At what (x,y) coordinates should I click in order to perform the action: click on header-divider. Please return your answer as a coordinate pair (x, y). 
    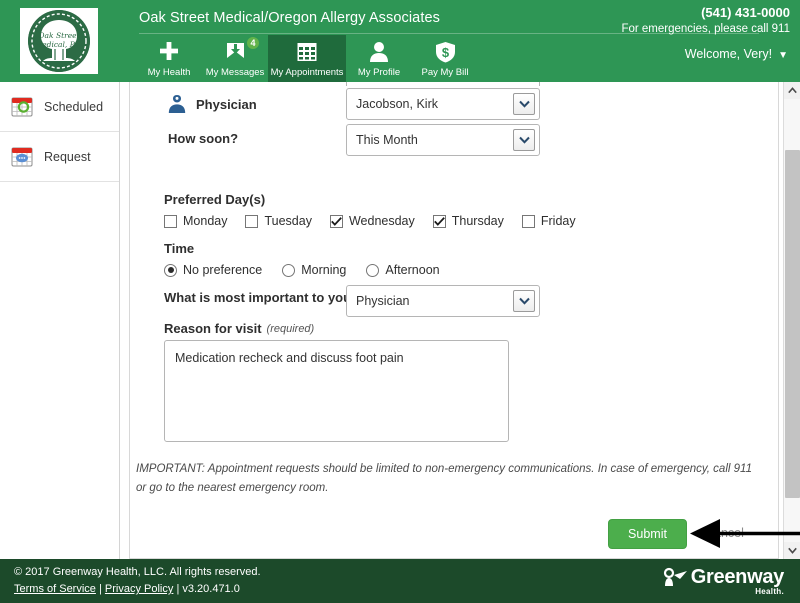
    Looking at the image, I should click on (449, 33).